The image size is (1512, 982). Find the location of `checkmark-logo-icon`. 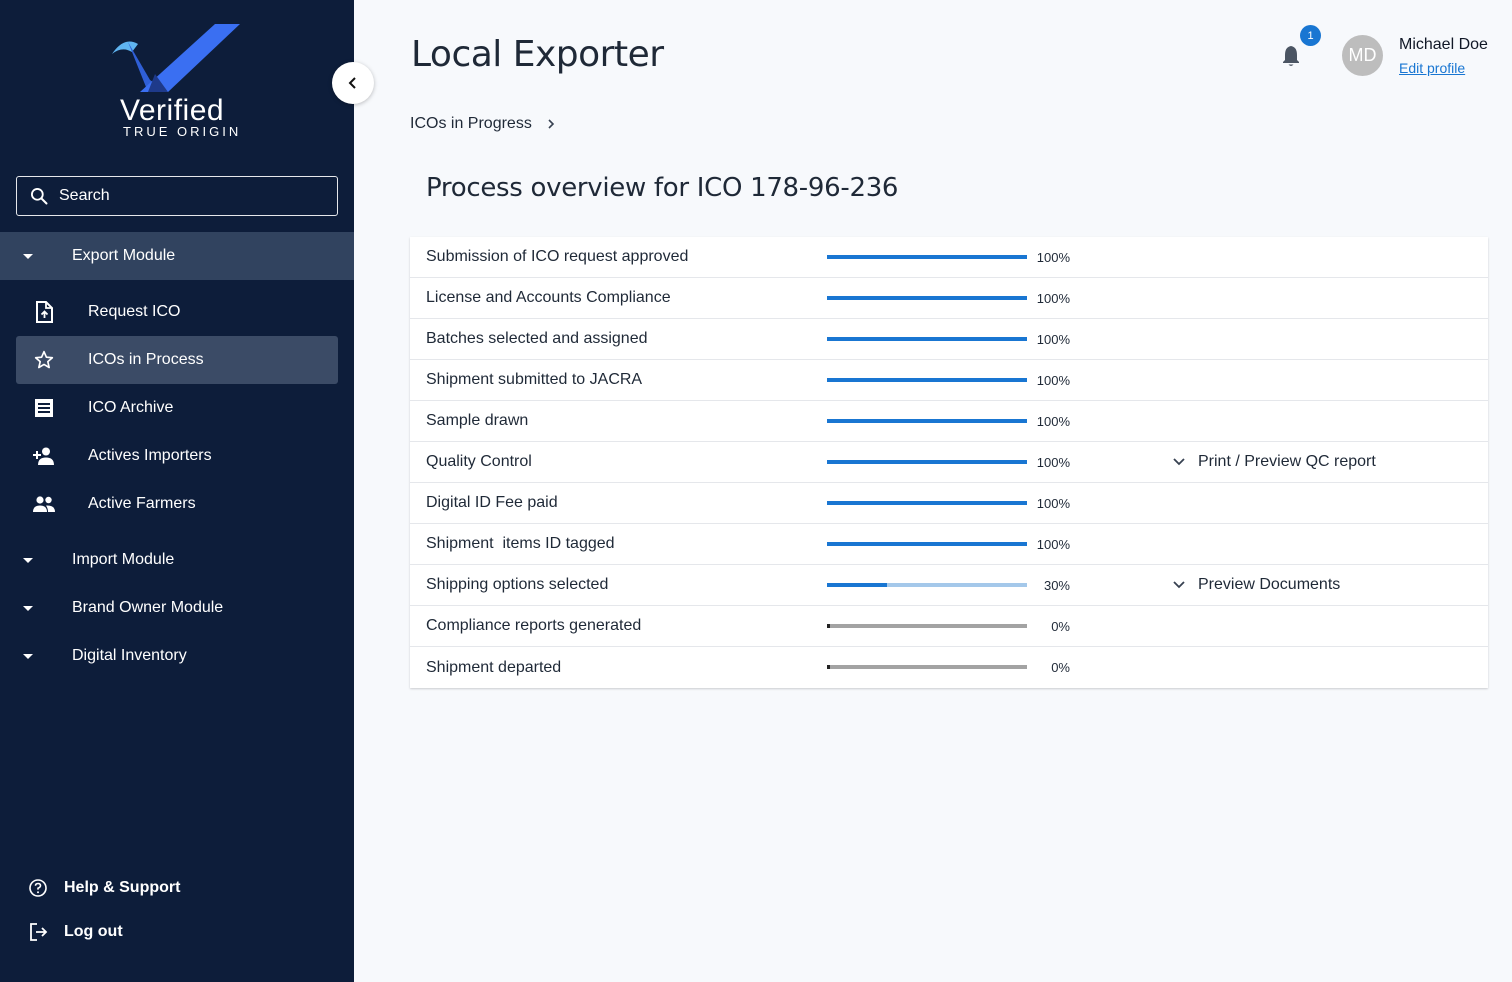

checkmark-logo-icon is located at coordinates (176, 58).